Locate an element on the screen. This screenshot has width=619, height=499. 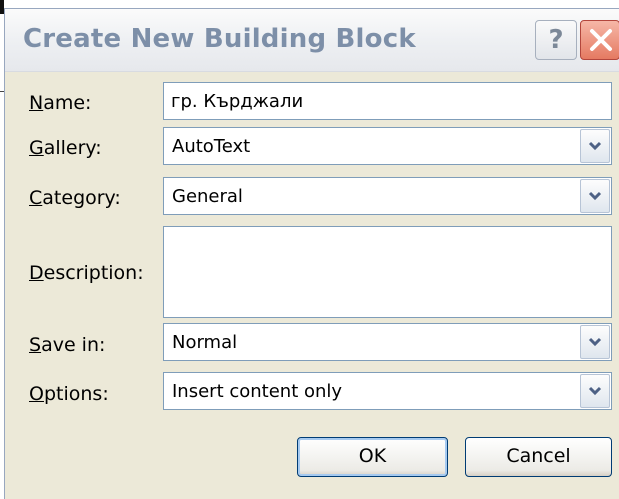
save-in-label: Save in: is located at coordinates (67, 345).